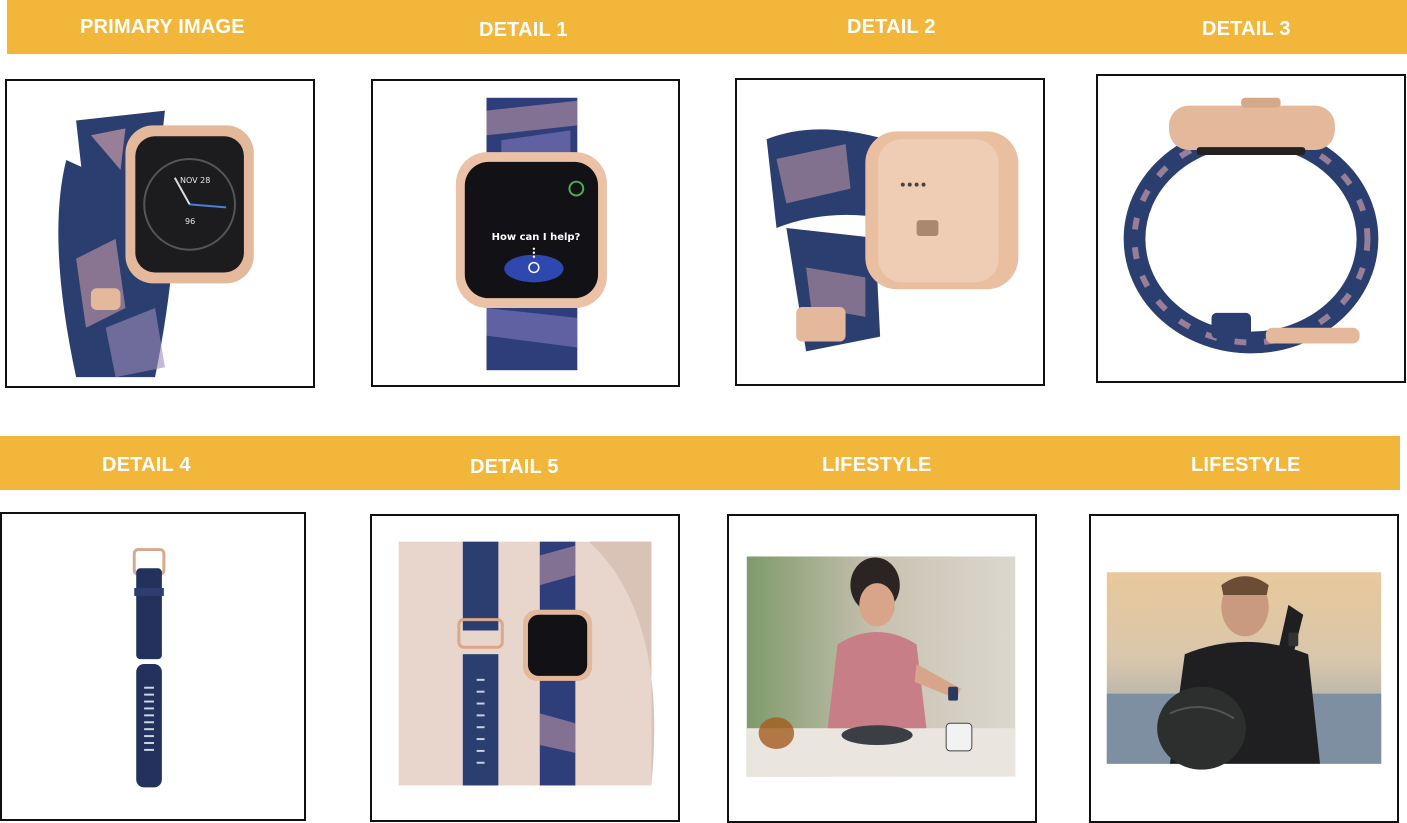 Image resolution: width=1407 pixels, height=823 pixels. Describe the element at coordinates (526, 663) in the screenshot. I see `flatlay-bands-image` at that location.